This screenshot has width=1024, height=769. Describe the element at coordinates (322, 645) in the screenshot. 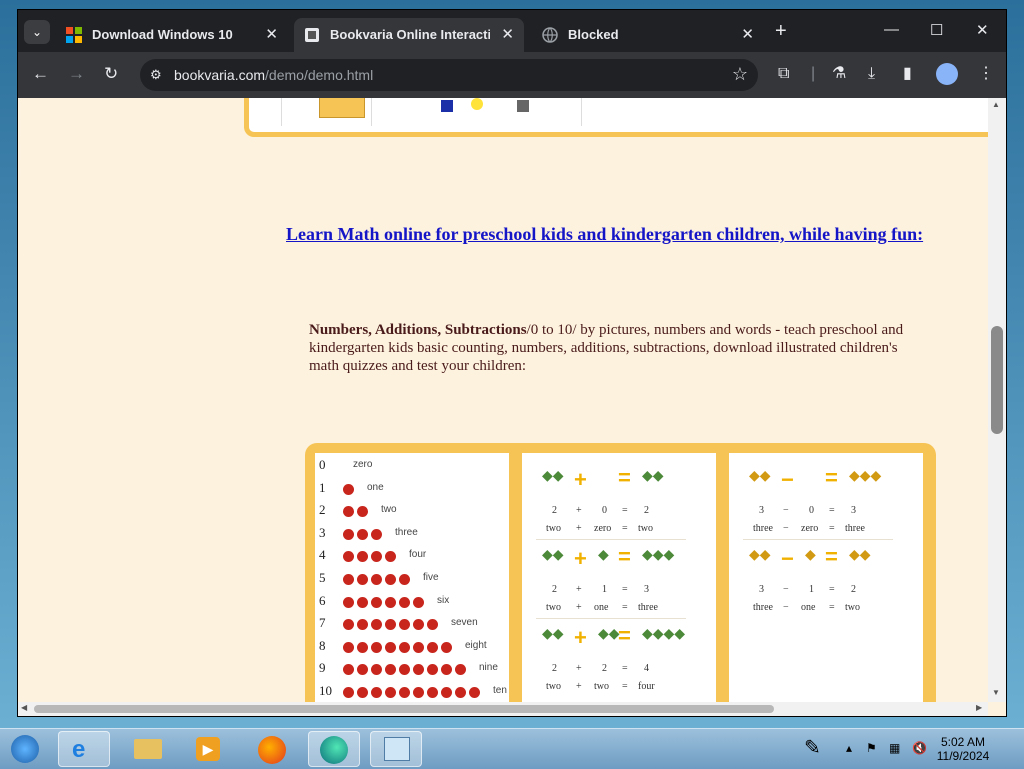

I see `number-digit: 8` at that location.